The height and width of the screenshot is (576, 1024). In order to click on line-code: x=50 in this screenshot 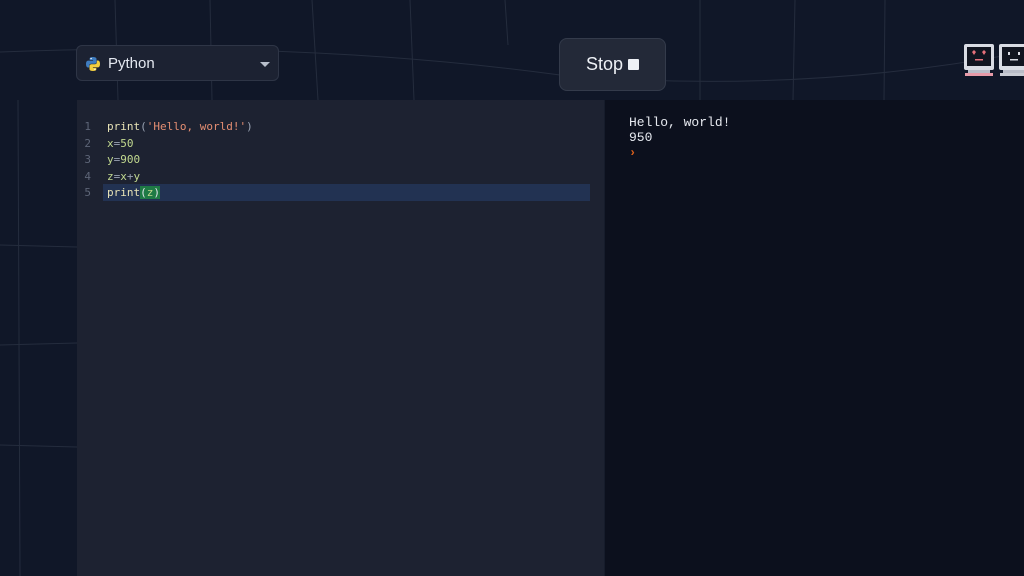, I will do `click(120, 143)`.